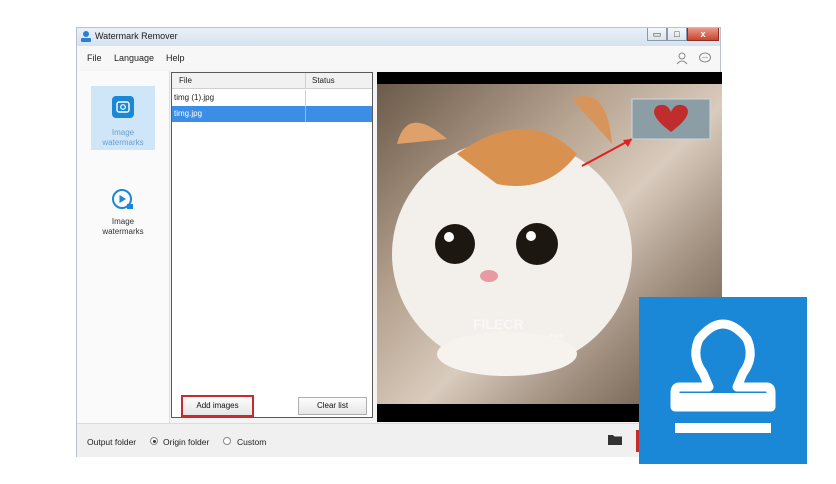  I want to click on clear-list-button: Clear list, so click(332, 406).